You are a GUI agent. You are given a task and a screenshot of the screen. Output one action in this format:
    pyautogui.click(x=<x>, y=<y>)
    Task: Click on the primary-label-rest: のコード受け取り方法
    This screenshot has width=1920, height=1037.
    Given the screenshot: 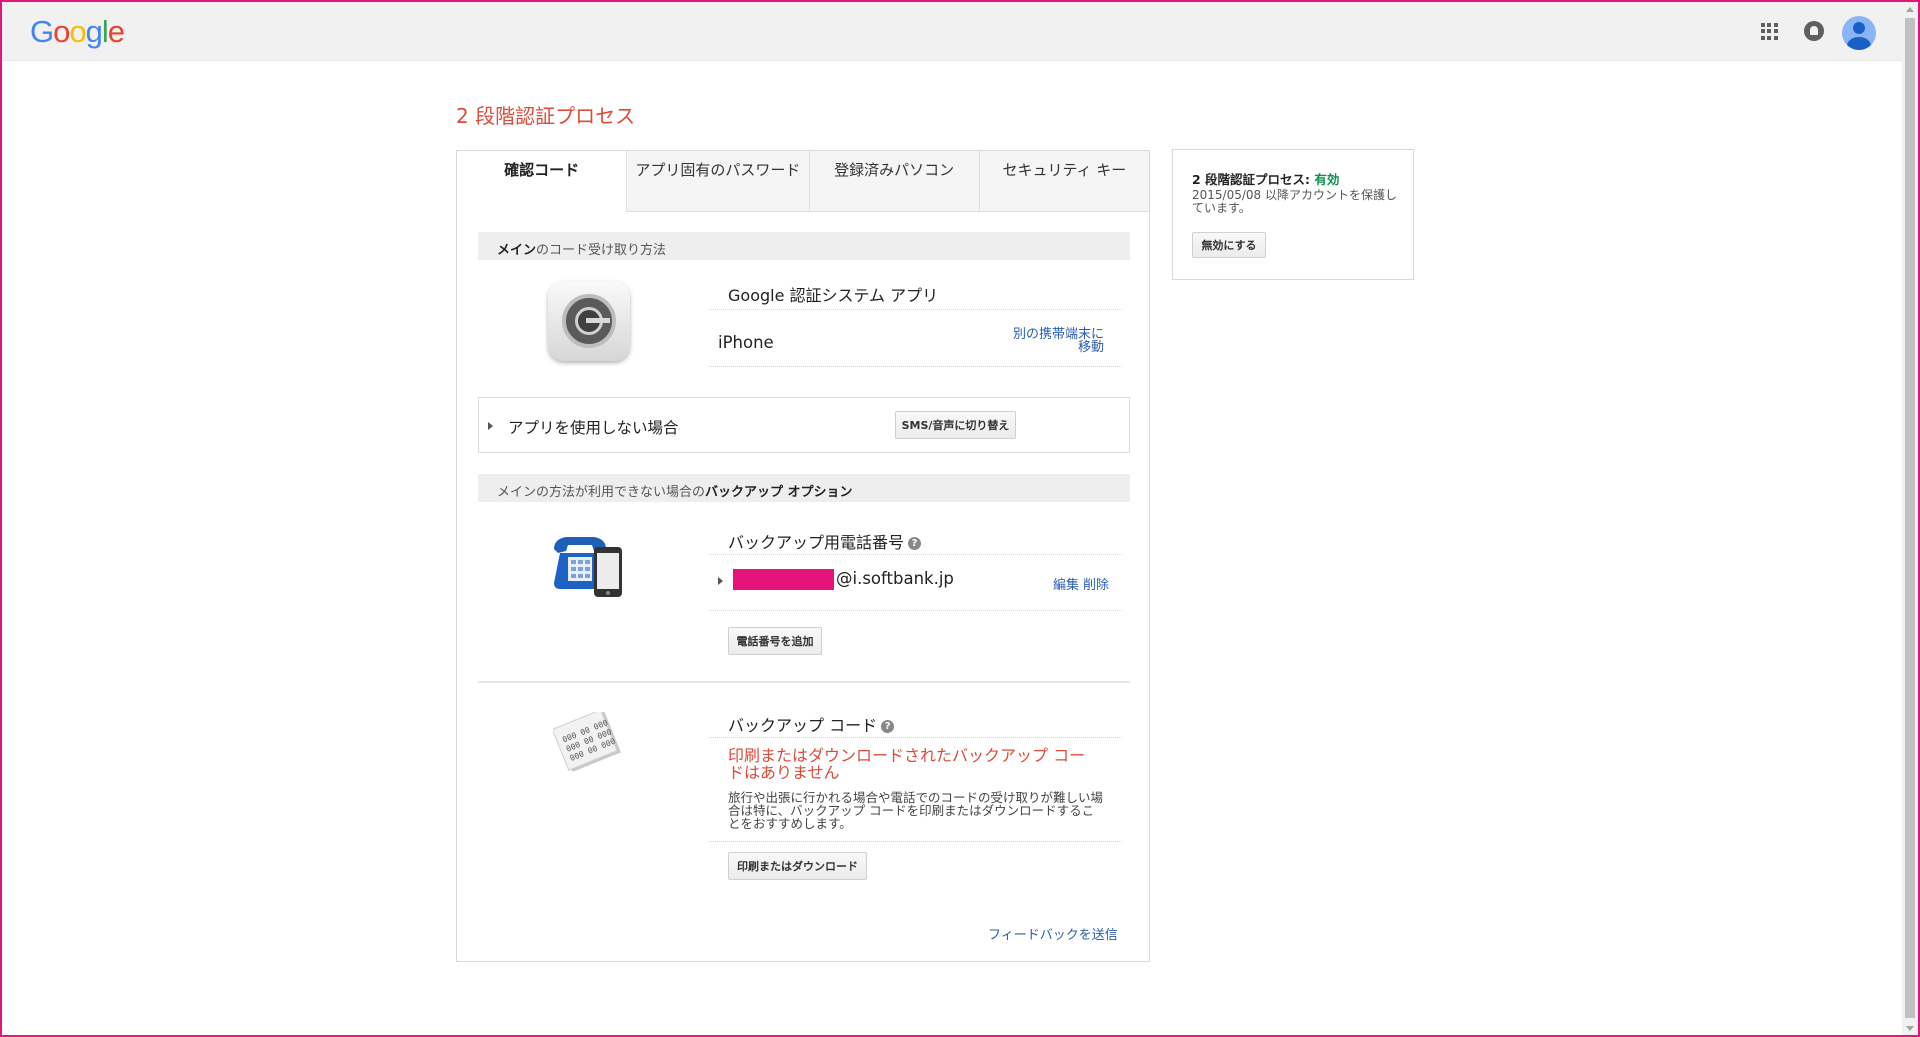 What is the action you would take?
    pyautogui.click(x=601, y=250)
    